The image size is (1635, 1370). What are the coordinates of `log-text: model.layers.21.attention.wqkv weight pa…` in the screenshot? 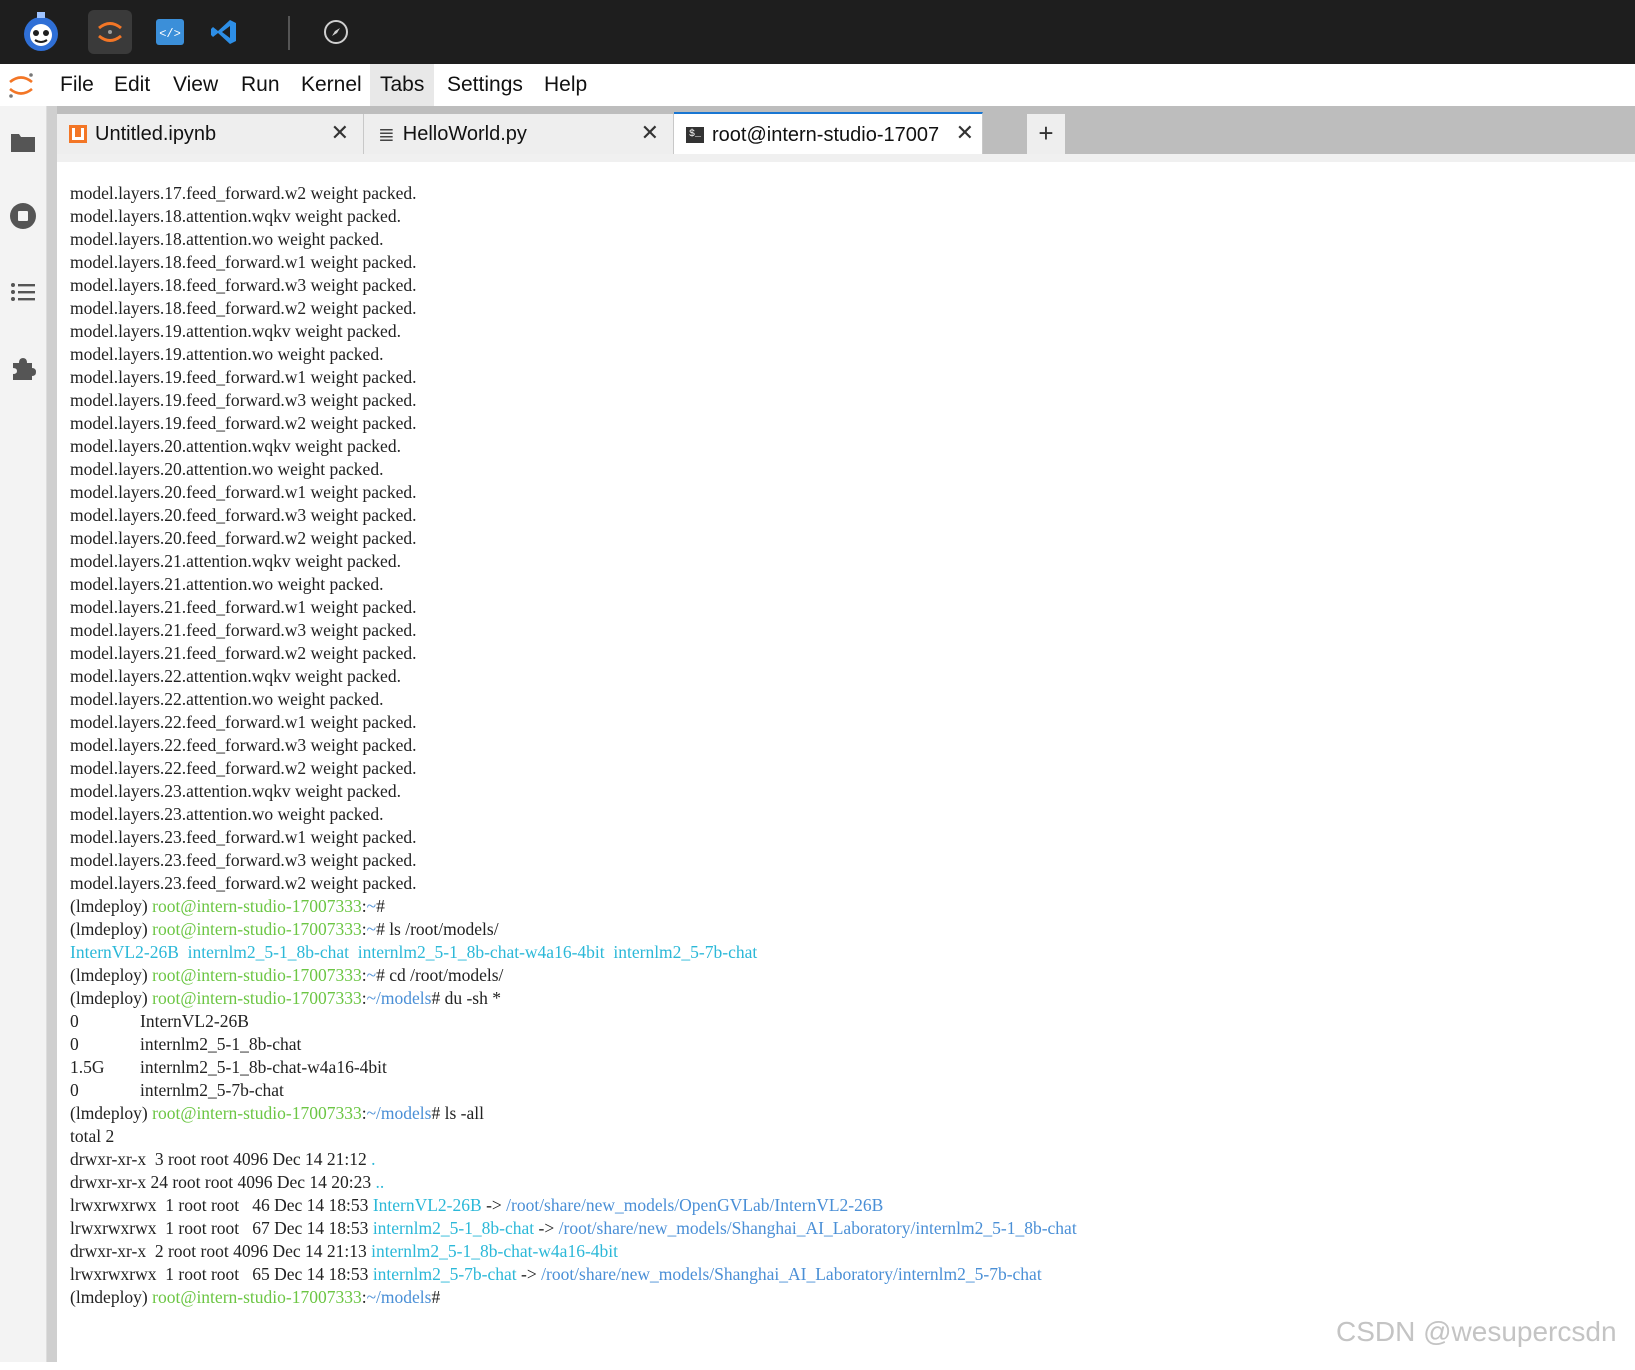 It's located at (235, 561).